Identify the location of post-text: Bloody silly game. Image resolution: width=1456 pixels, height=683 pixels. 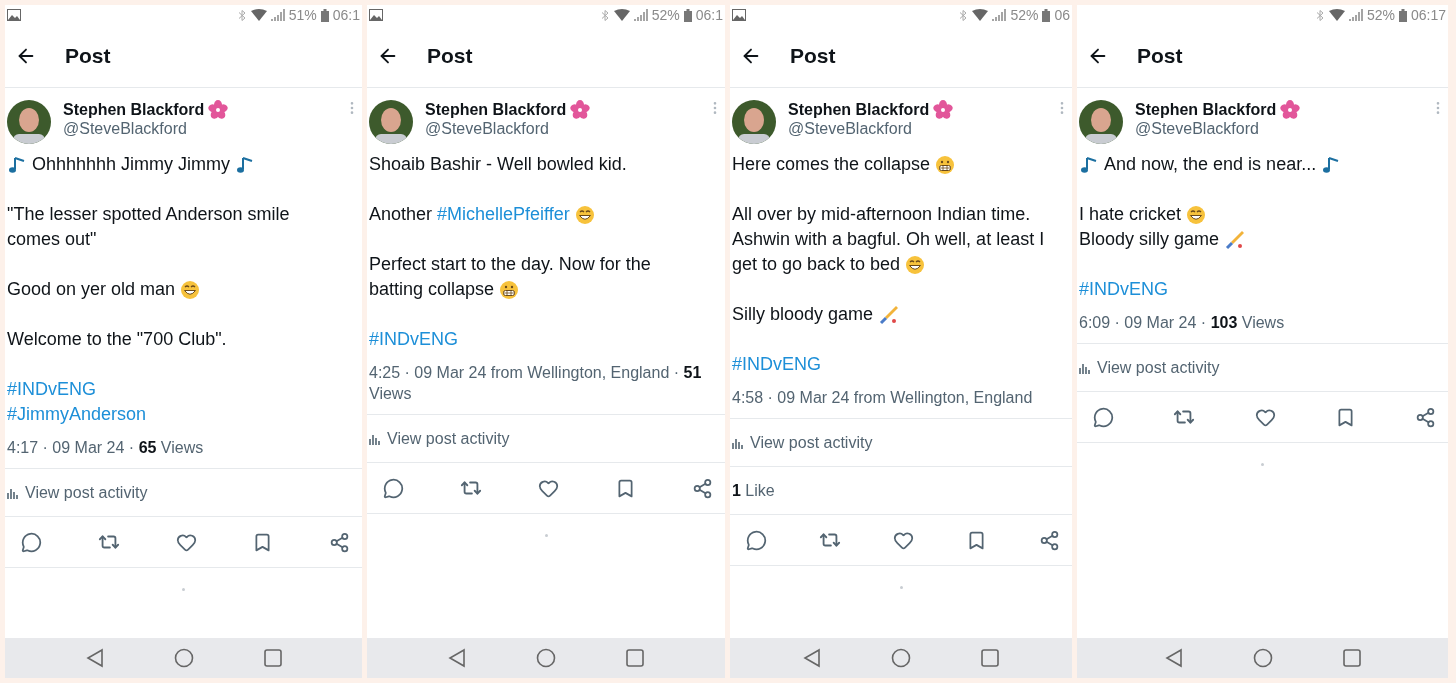
(1149, 239).